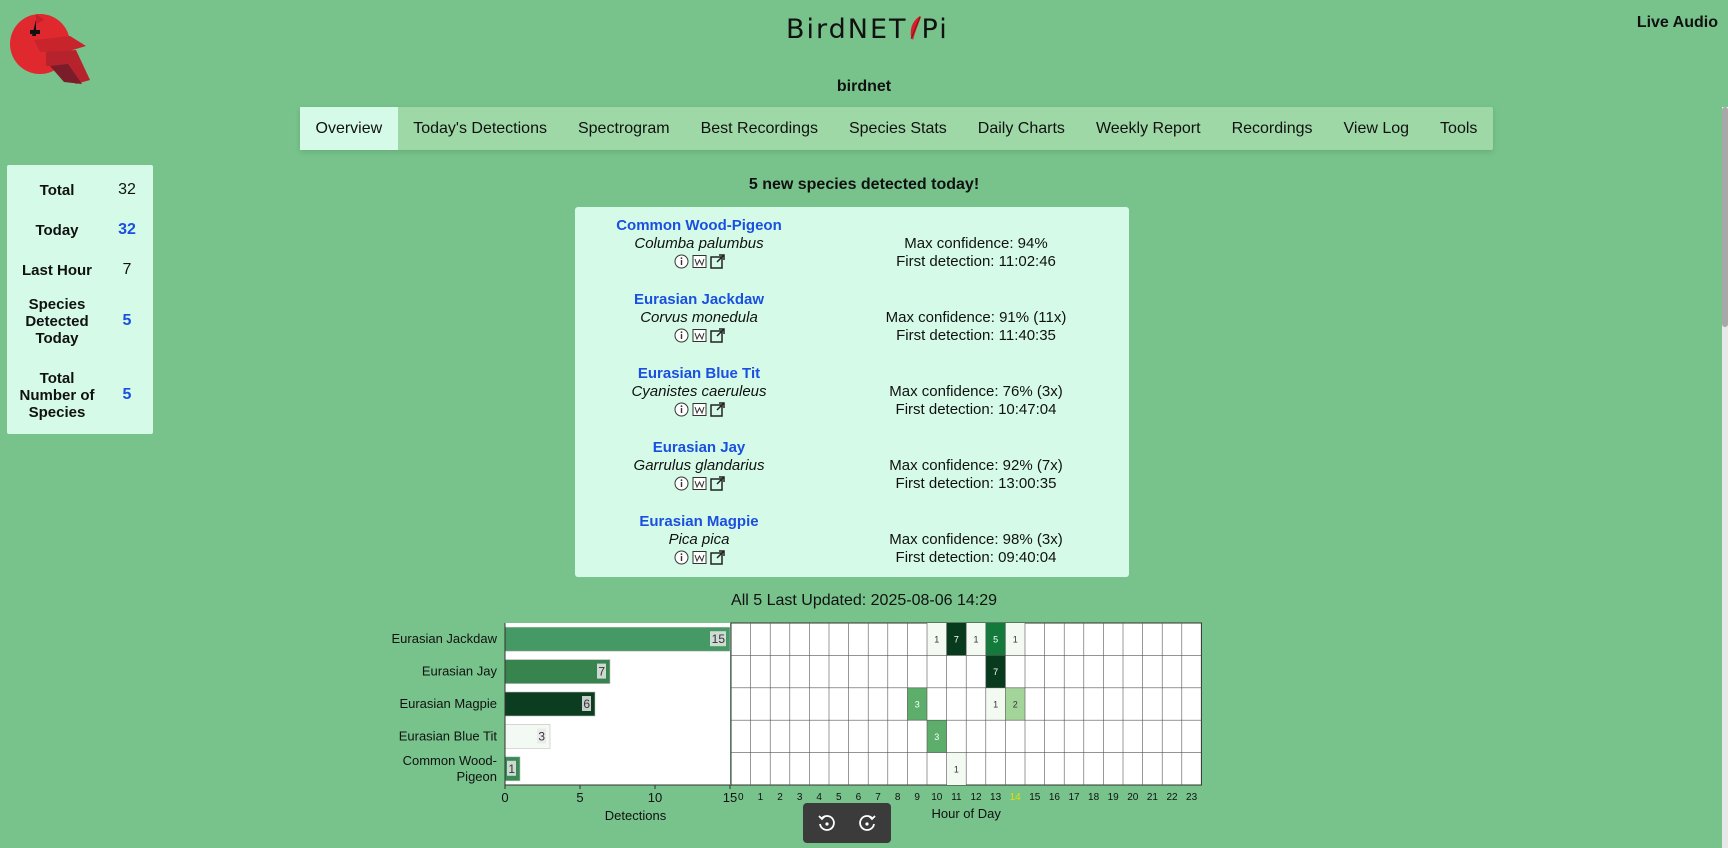  Describe the element at coordinates (915, 28) in the screenshot. I see `feather-icon` at that location.